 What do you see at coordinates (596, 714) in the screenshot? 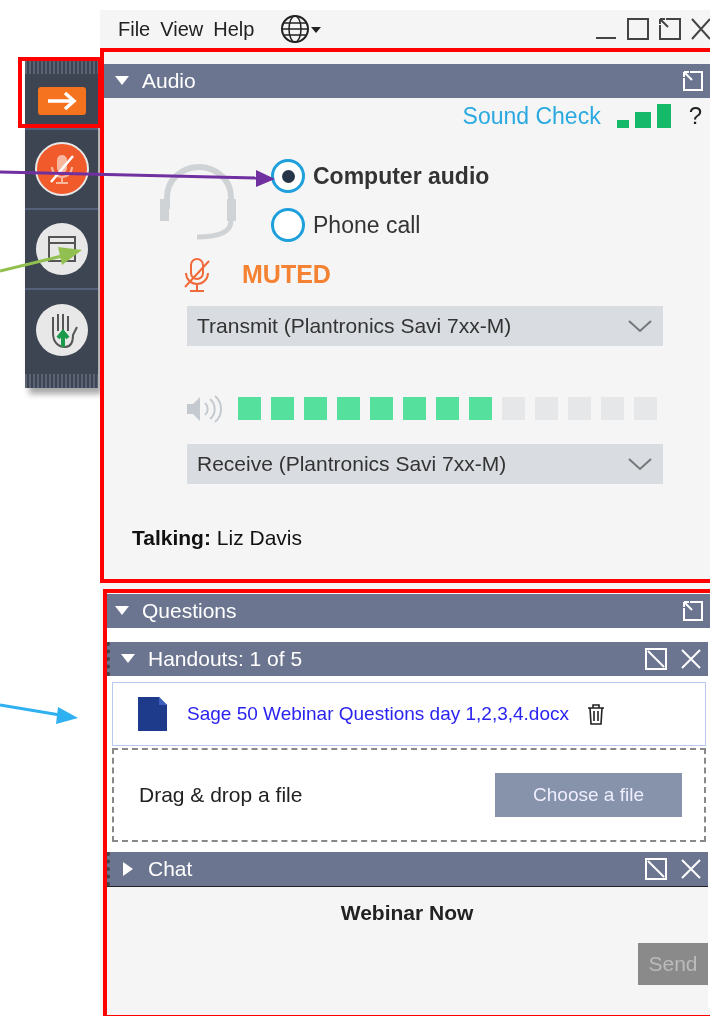
I see `trash-icon` at bounding box center [596, 714].